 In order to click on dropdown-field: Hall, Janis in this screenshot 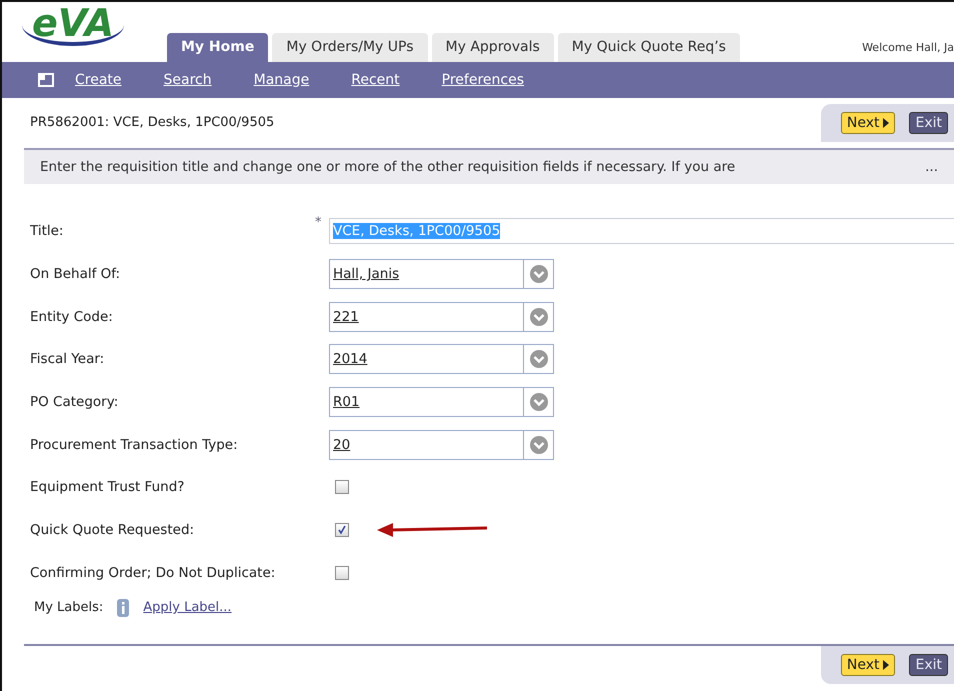, I will do `click(441, 274)`.